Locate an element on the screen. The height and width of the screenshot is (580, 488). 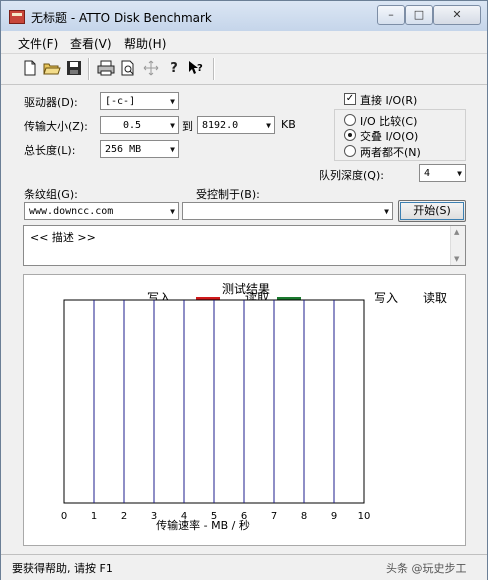
description-text: << 描述 >> is located at coordinates (63, 237).